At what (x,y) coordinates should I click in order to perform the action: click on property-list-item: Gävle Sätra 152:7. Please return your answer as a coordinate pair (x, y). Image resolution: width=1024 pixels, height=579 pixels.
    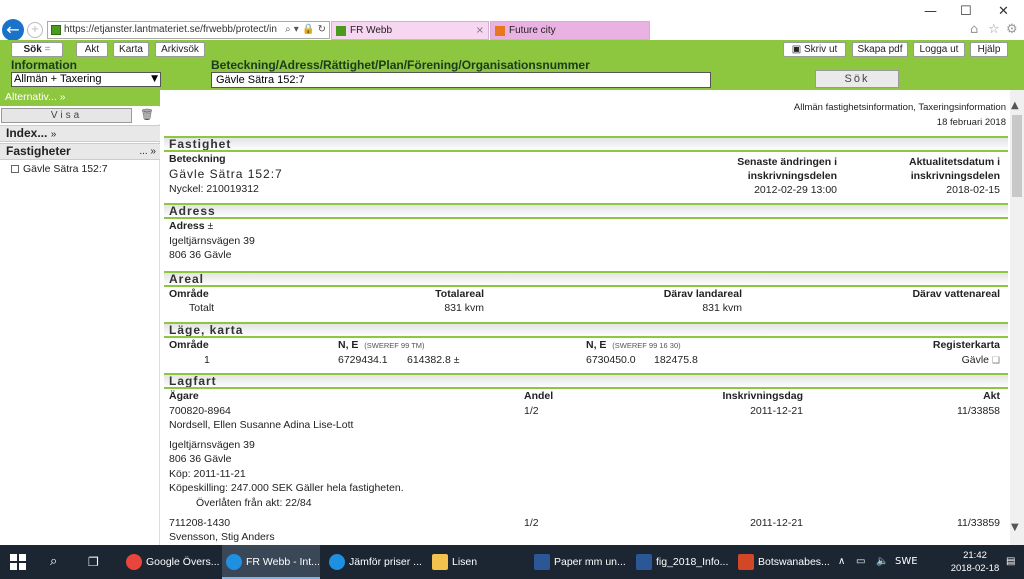
    Looking at the image, I should click on (59, 169).